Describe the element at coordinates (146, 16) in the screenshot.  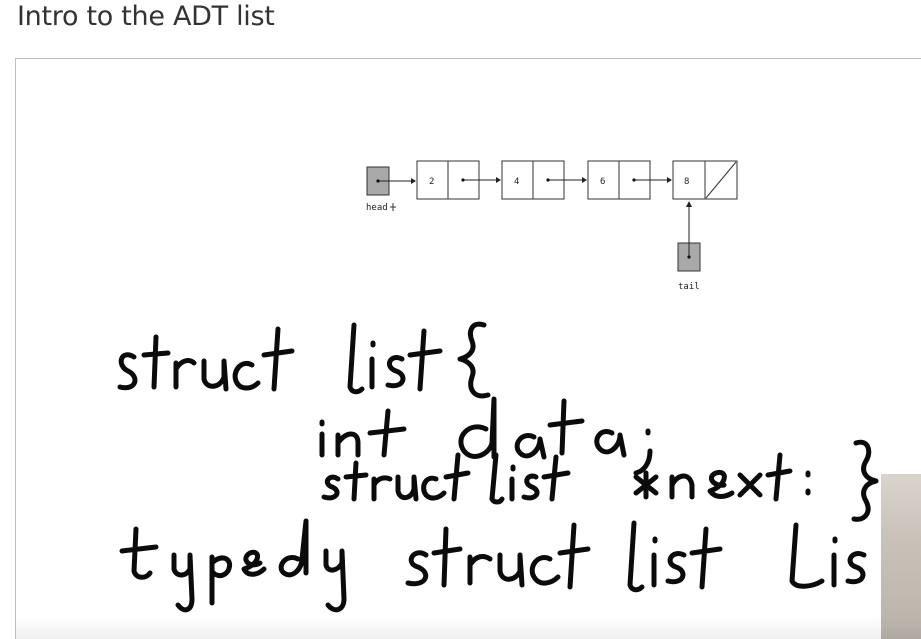
I see `page-title: Intro to the ADT list` at that location.